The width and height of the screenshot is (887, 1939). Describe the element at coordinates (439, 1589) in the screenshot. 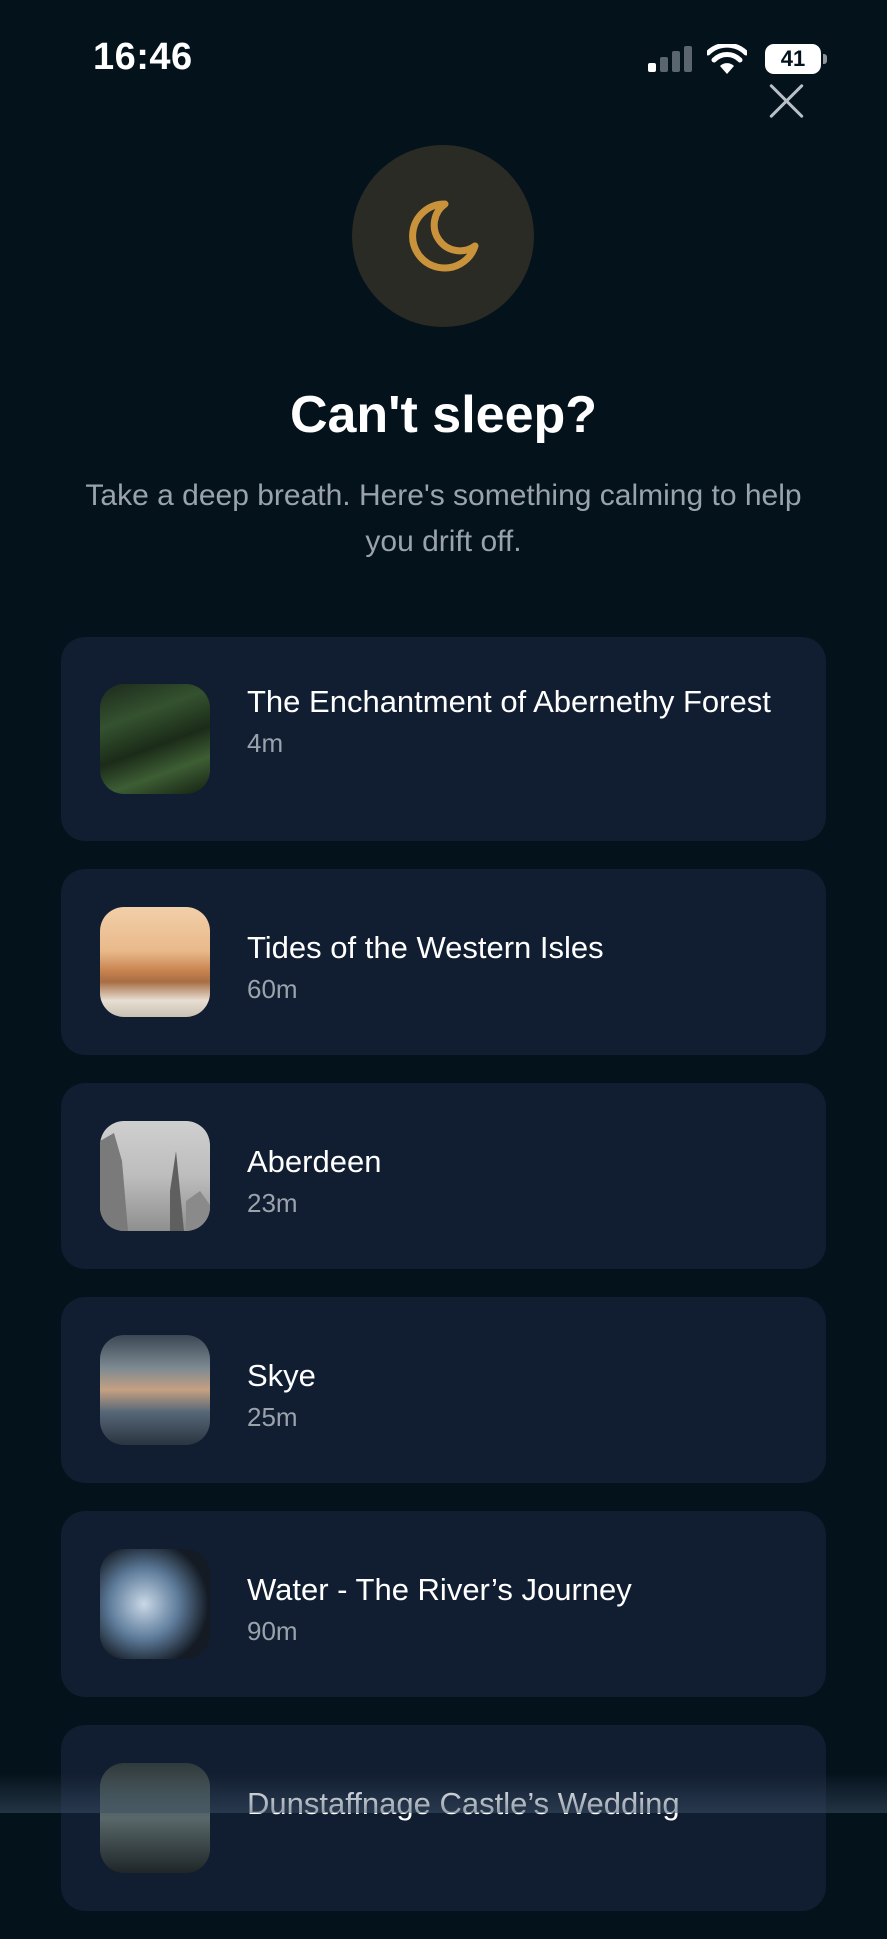

I see `item-title: Water - The River’s Journey` at that location.